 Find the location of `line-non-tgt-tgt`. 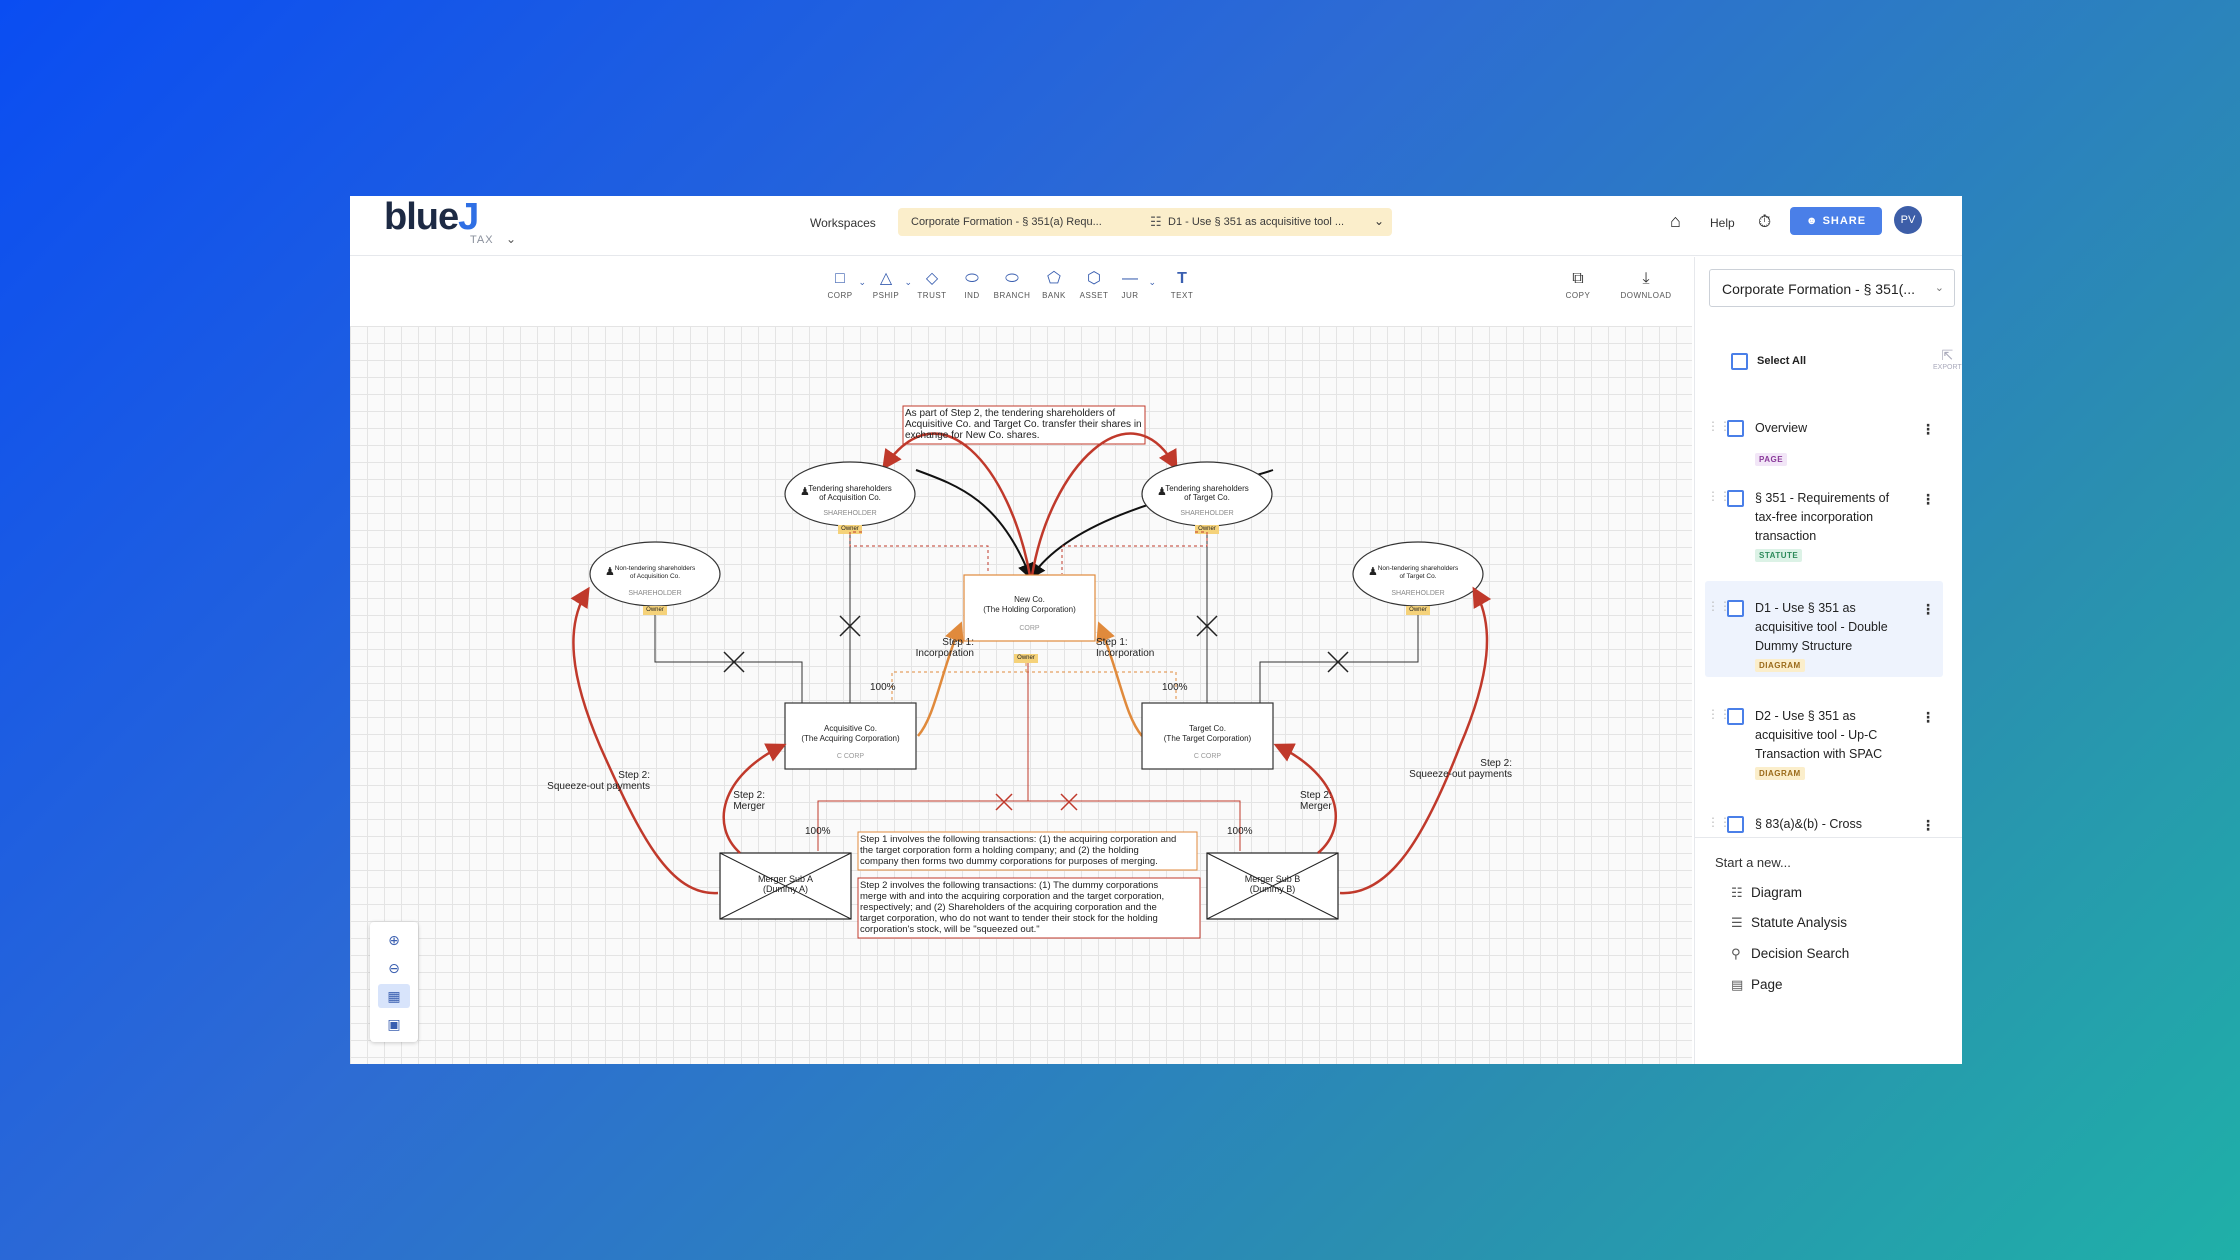

line-non-tgt-tgt is located at coordinates (1339, 680).